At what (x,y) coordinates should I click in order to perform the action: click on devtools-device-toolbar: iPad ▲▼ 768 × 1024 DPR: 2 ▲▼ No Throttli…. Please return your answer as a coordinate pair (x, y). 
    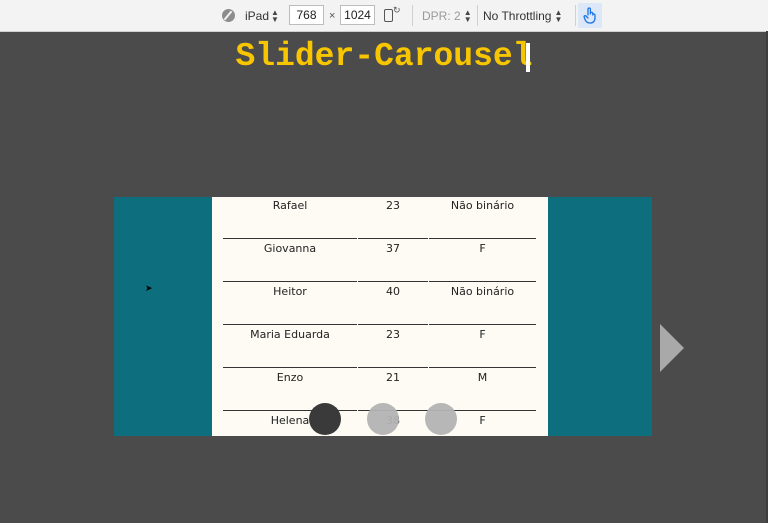
    Looking at the image, I should click on (384, 16).